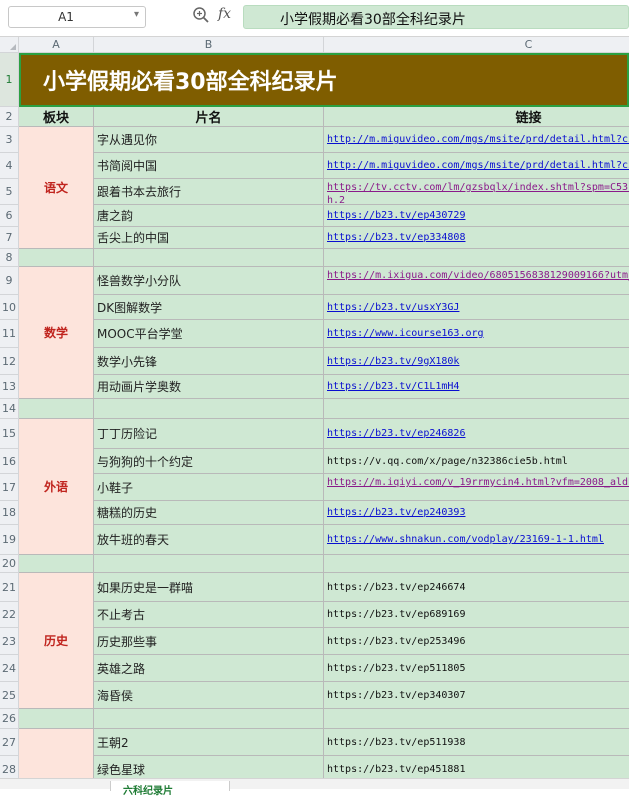 The width and height of the screenshot is (629, 797). Describe the element at coordinates (436, 17) in the screenshot. I see `formula-input: 小学假期必看30部全科纪录片` at that location.